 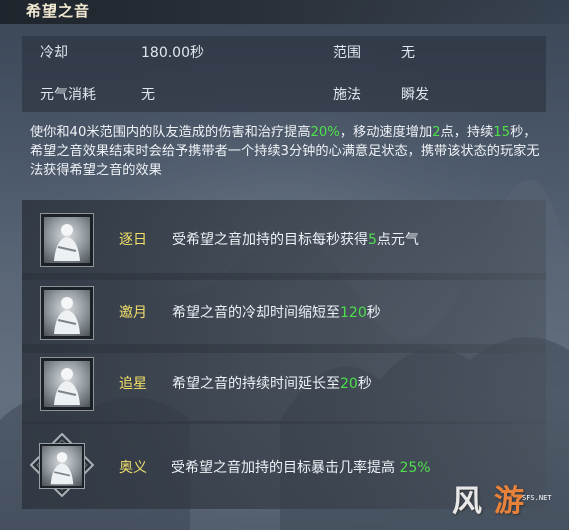 I want to click on talent-effect: 希望之音的持续时间延长至20秒, so click(x=272, y=384).